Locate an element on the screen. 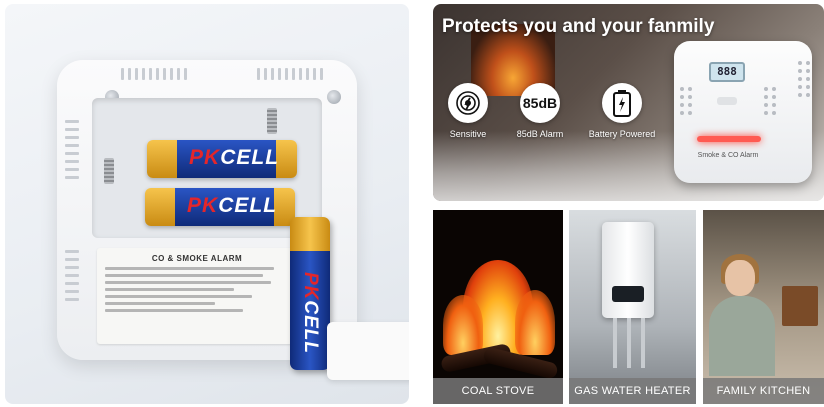 This screenshot has width=824, height=407. fire-flame-left is located at coordinates (463, 325).